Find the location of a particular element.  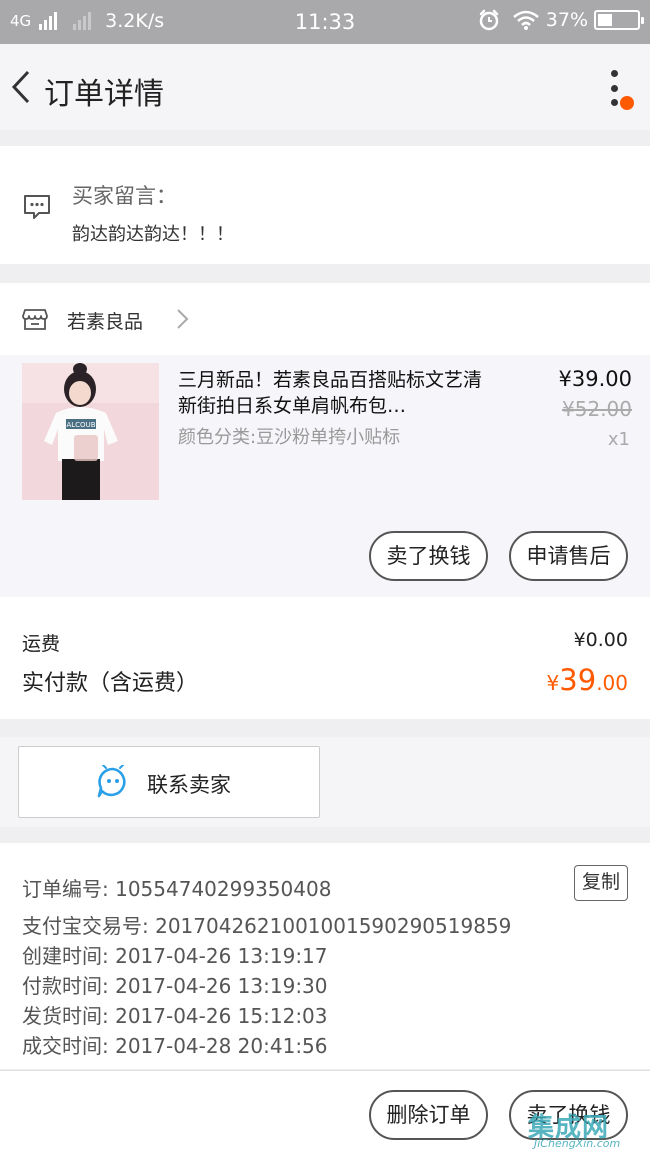

chat-bubble-icon is located at coordinates (111, 781).